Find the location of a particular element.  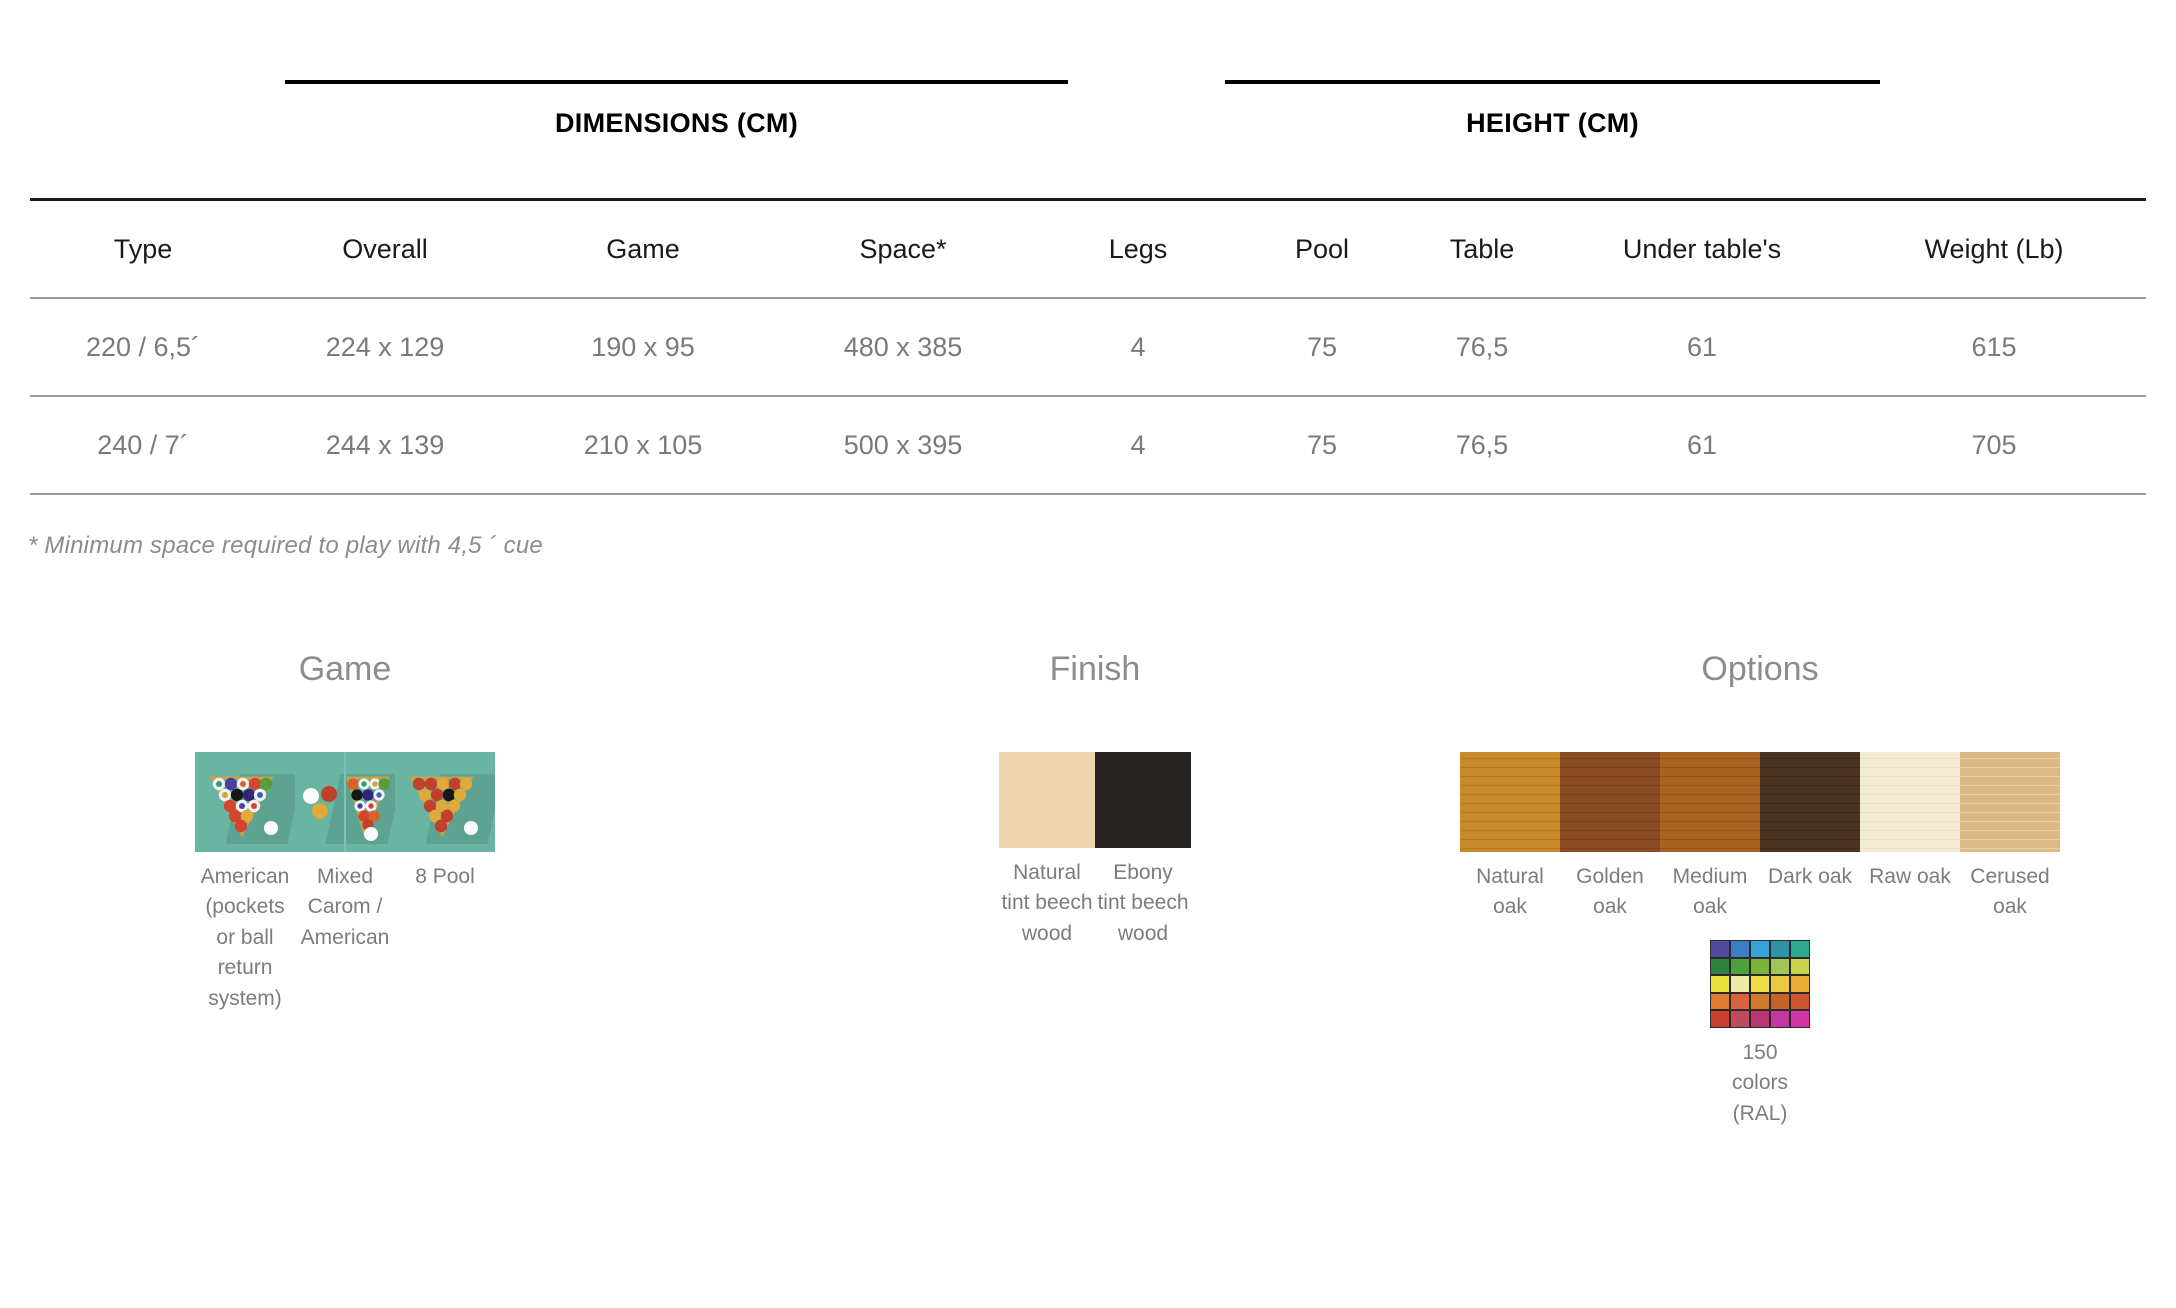

cell-weight: 615 is located at coordinates (1994, 346).